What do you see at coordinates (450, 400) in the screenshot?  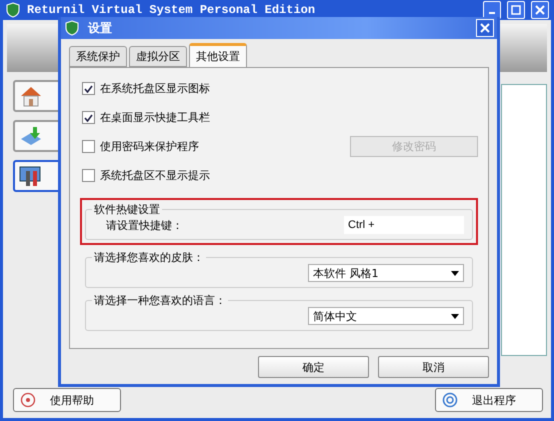 I see `exit-icon` at bounding box center [450, 400].